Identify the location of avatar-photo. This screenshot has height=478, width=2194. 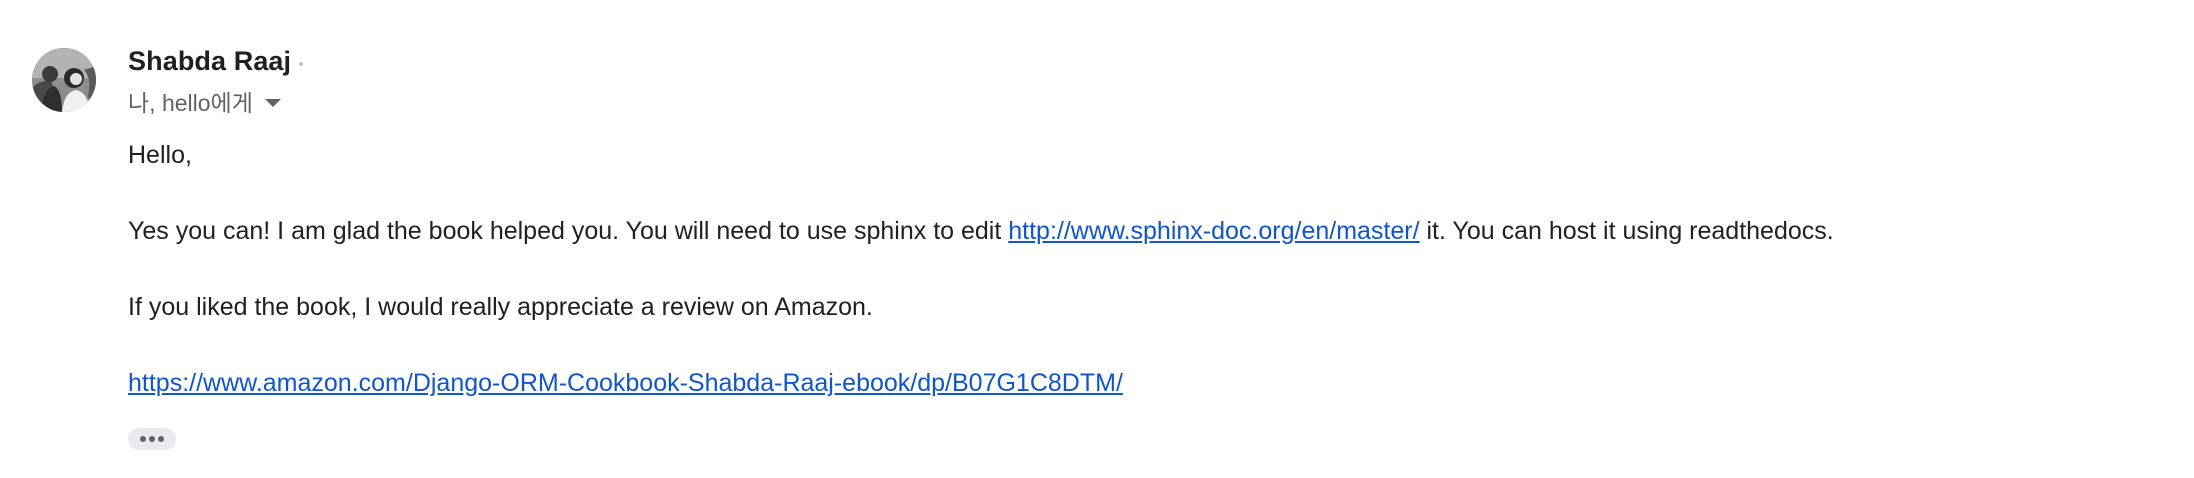
(64, 80).